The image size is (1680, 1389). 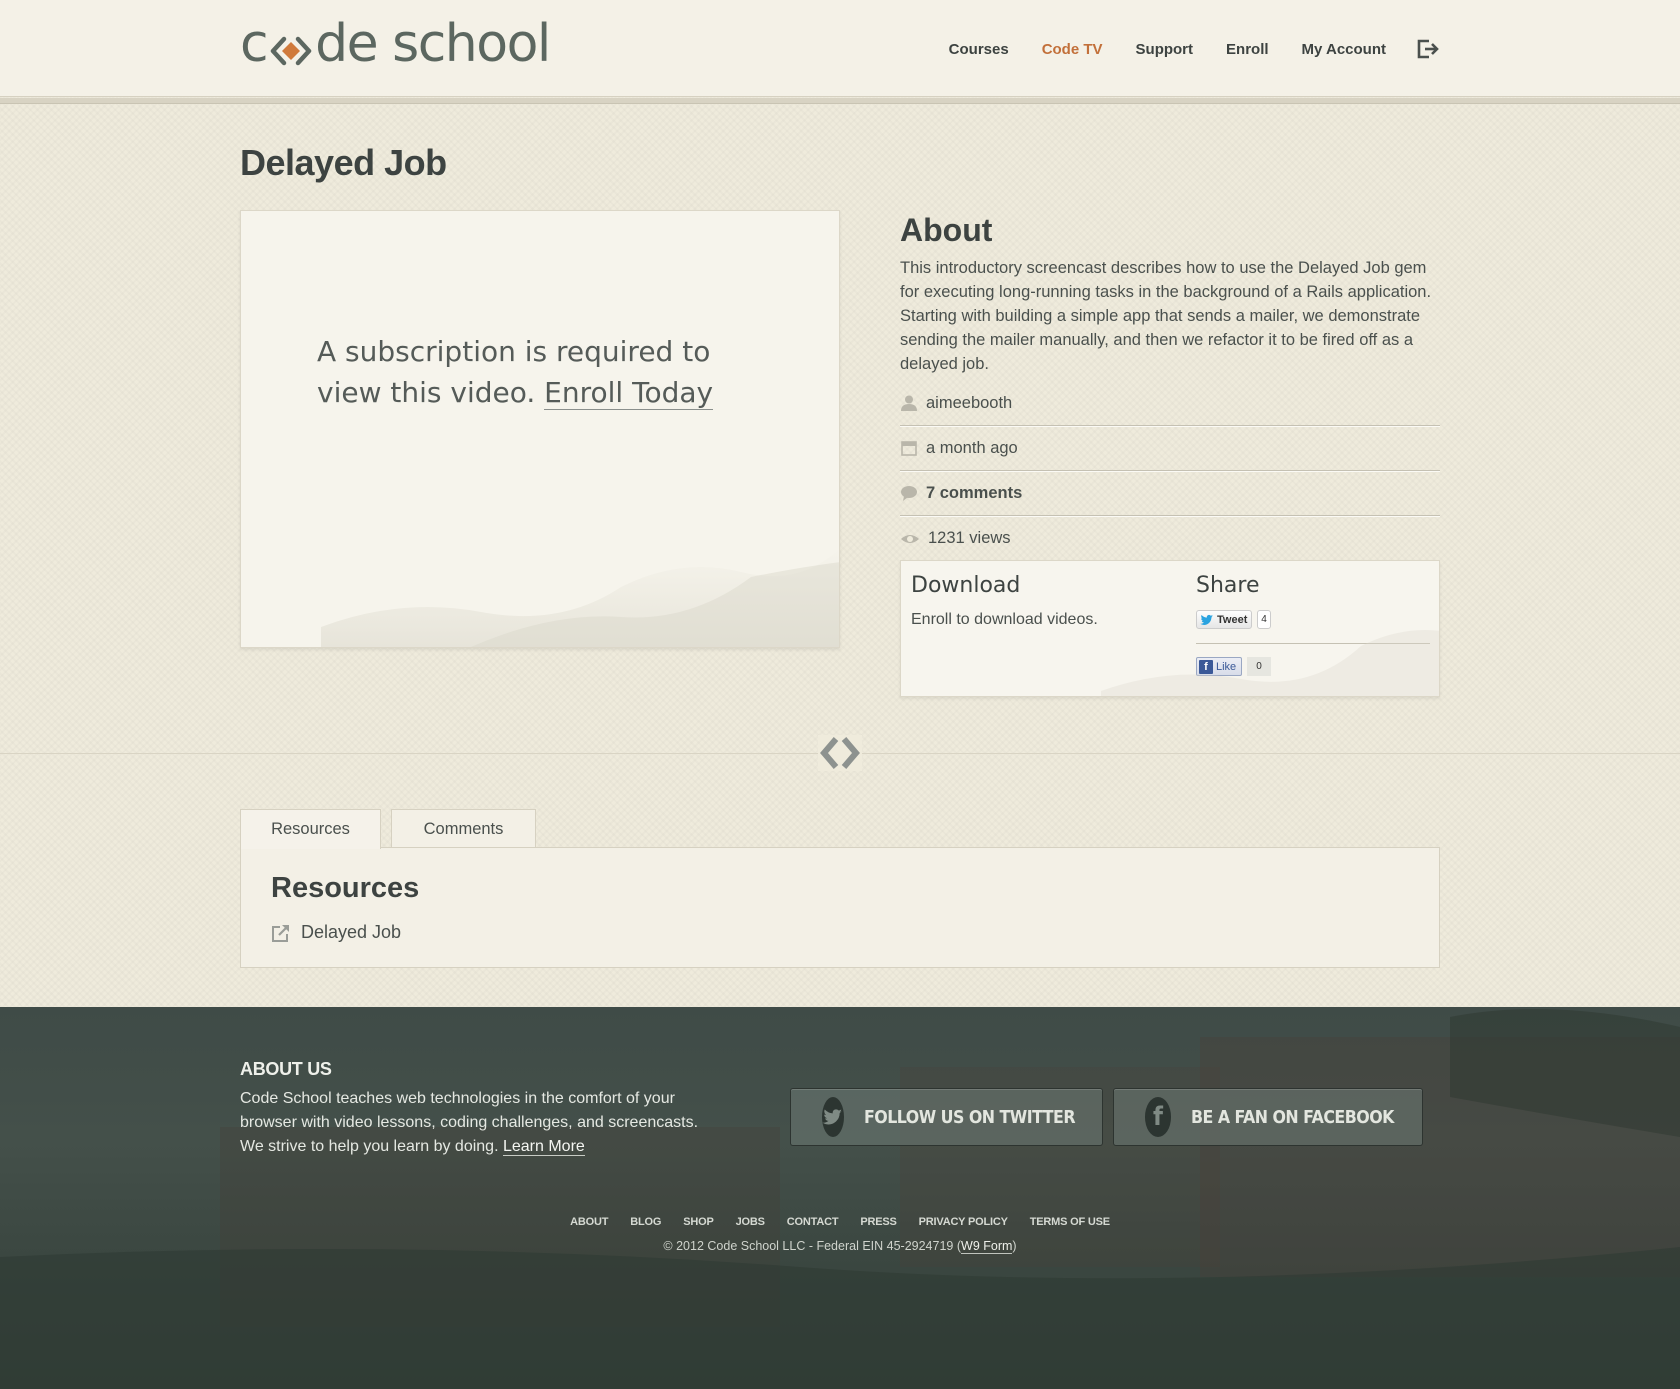 I want to click on facebook-fan-button: f BE A FAN ON FACEBOOK, so click(x=1268, y=1117).